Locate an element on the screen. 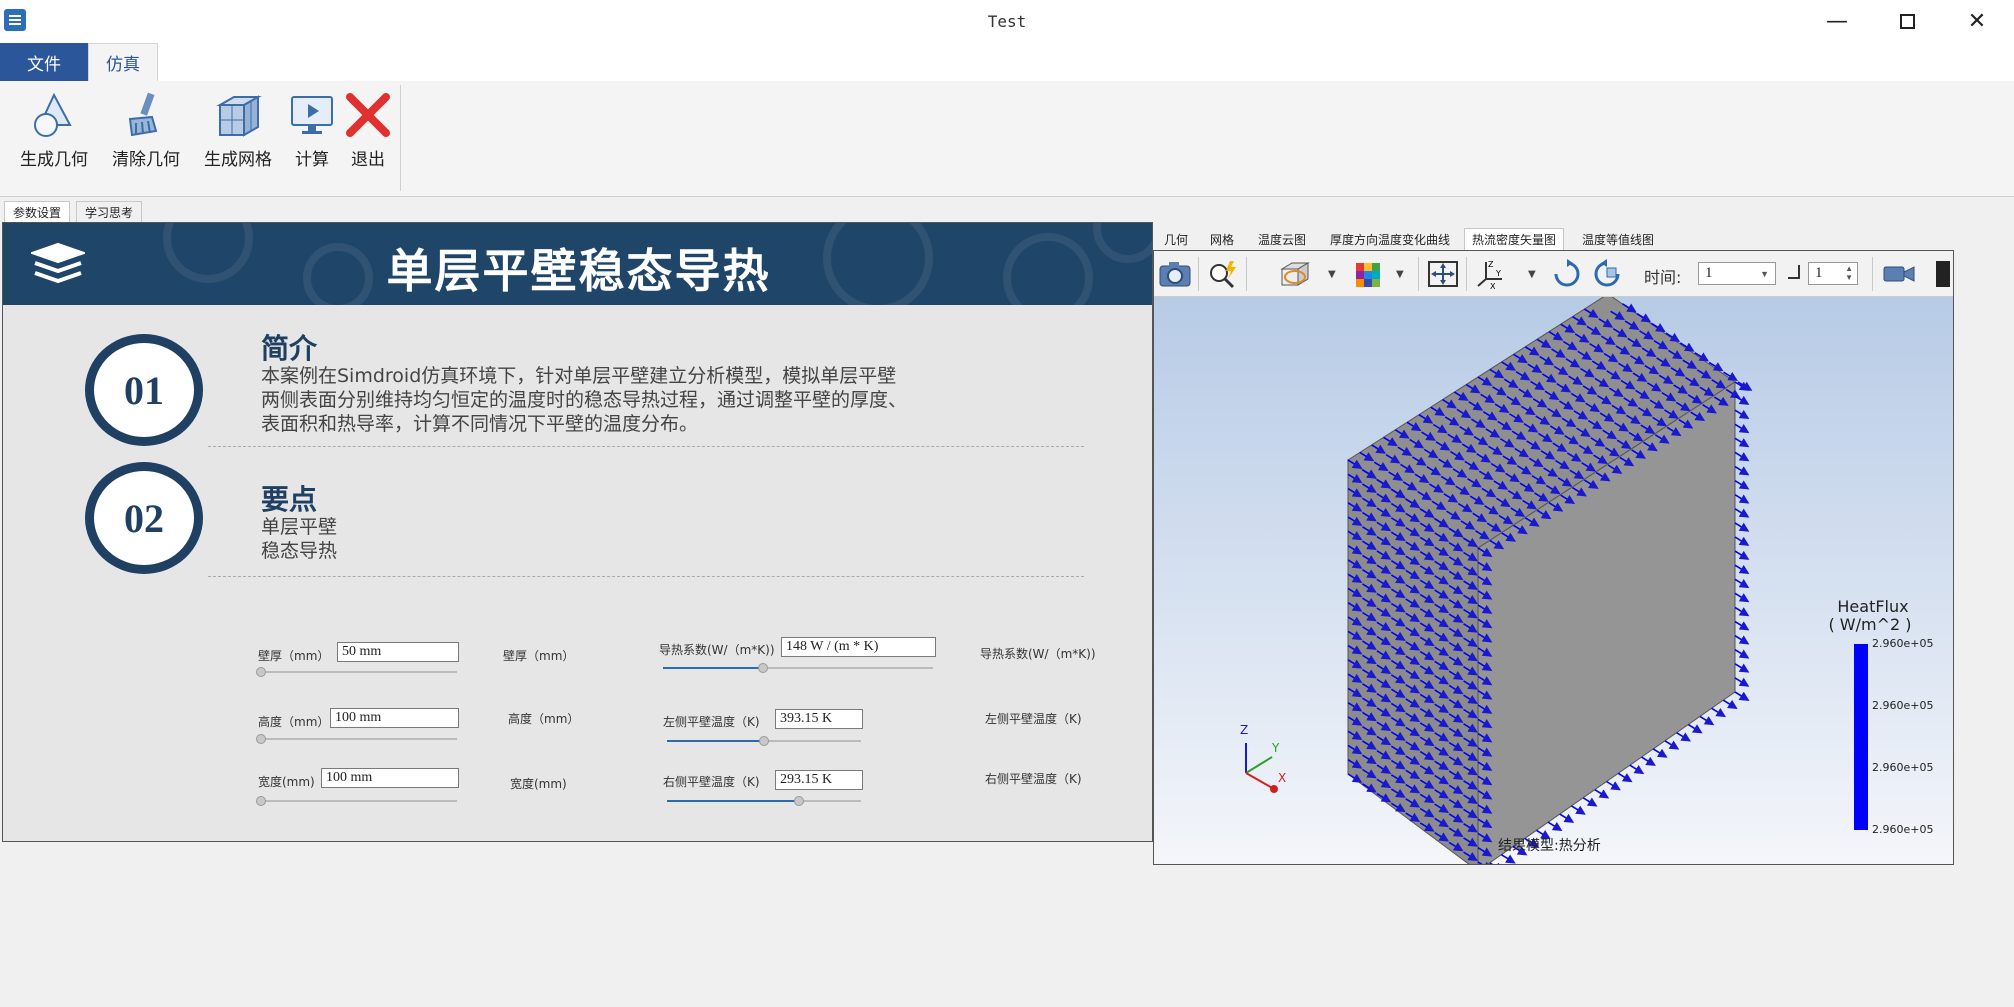  left-temp-slider is located at coordinates (764, 741).